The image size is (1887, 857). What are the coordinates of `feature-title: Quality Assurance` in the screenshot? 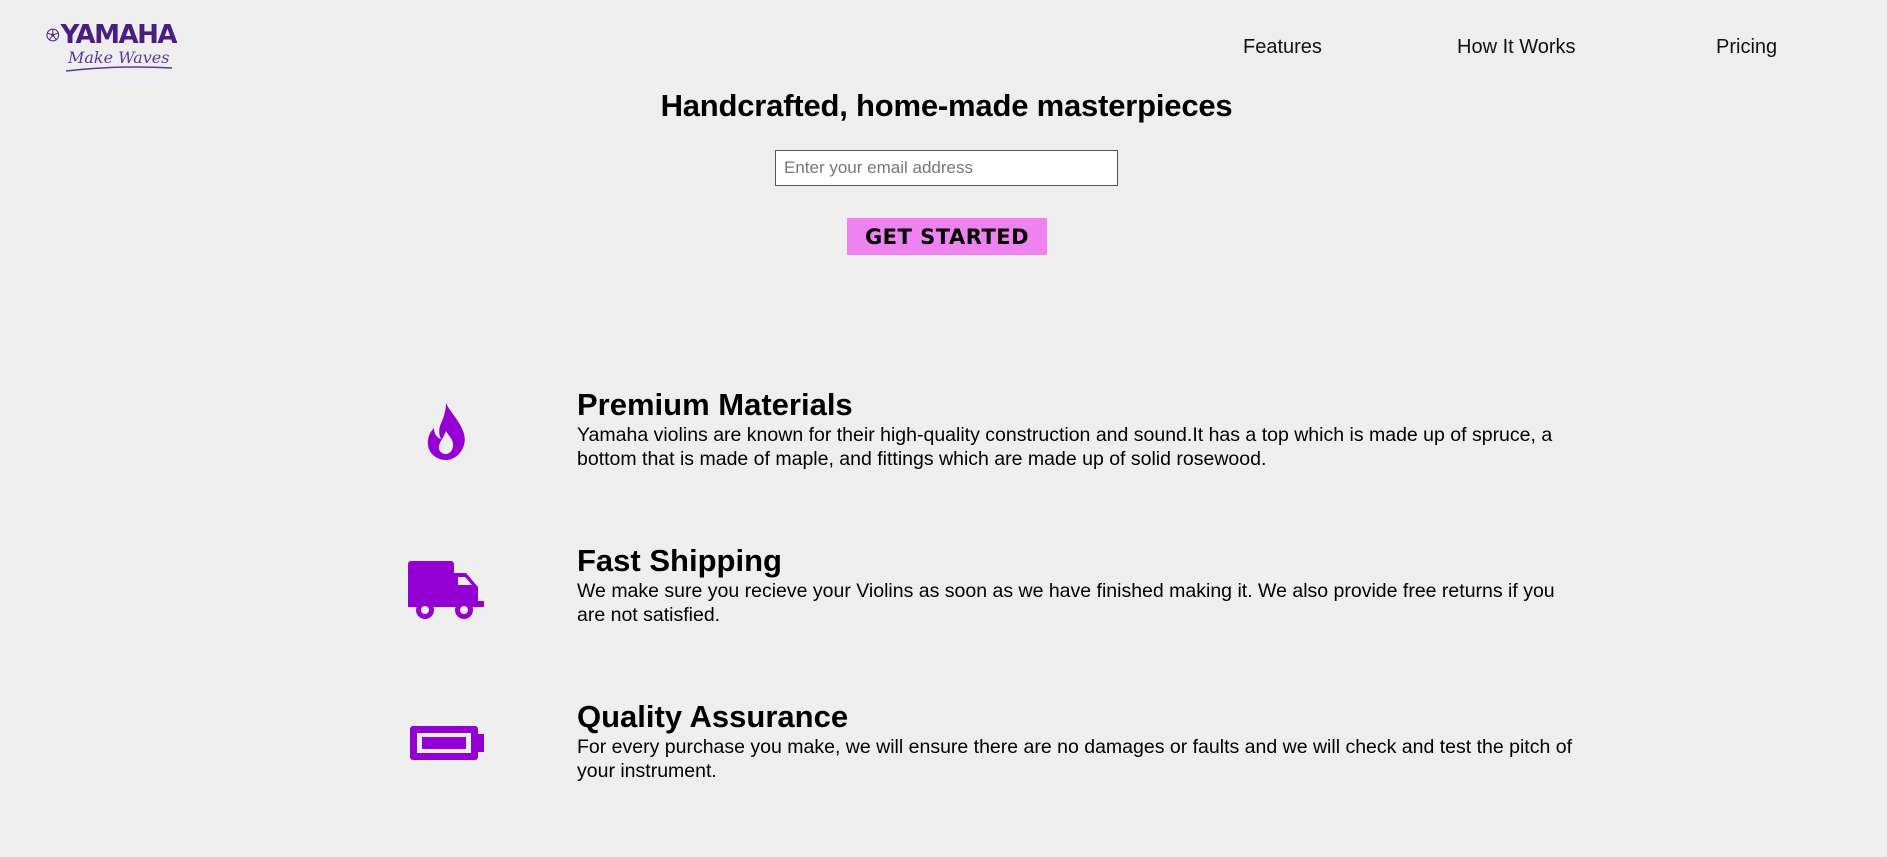 It's located at (713, 716).